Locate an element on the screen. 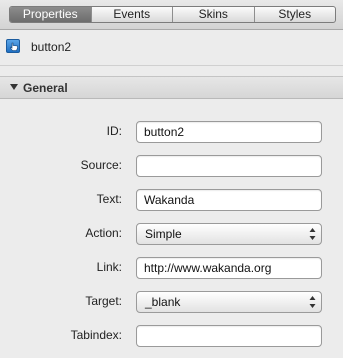  source-label: Source: is located at coordinates (101, 165).